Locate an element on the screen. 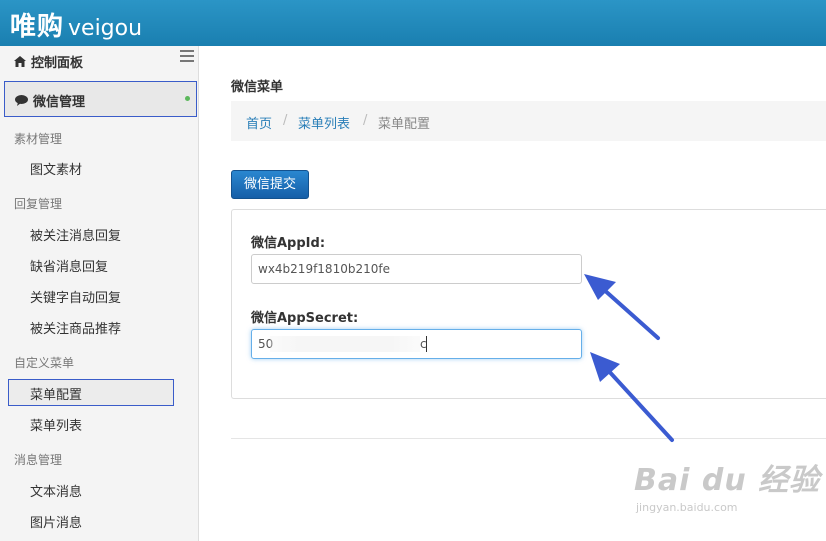 The width and height of the screenshot is (826, 541). top-navbar: 唯购 veigou is located at coordinates (413, 23).